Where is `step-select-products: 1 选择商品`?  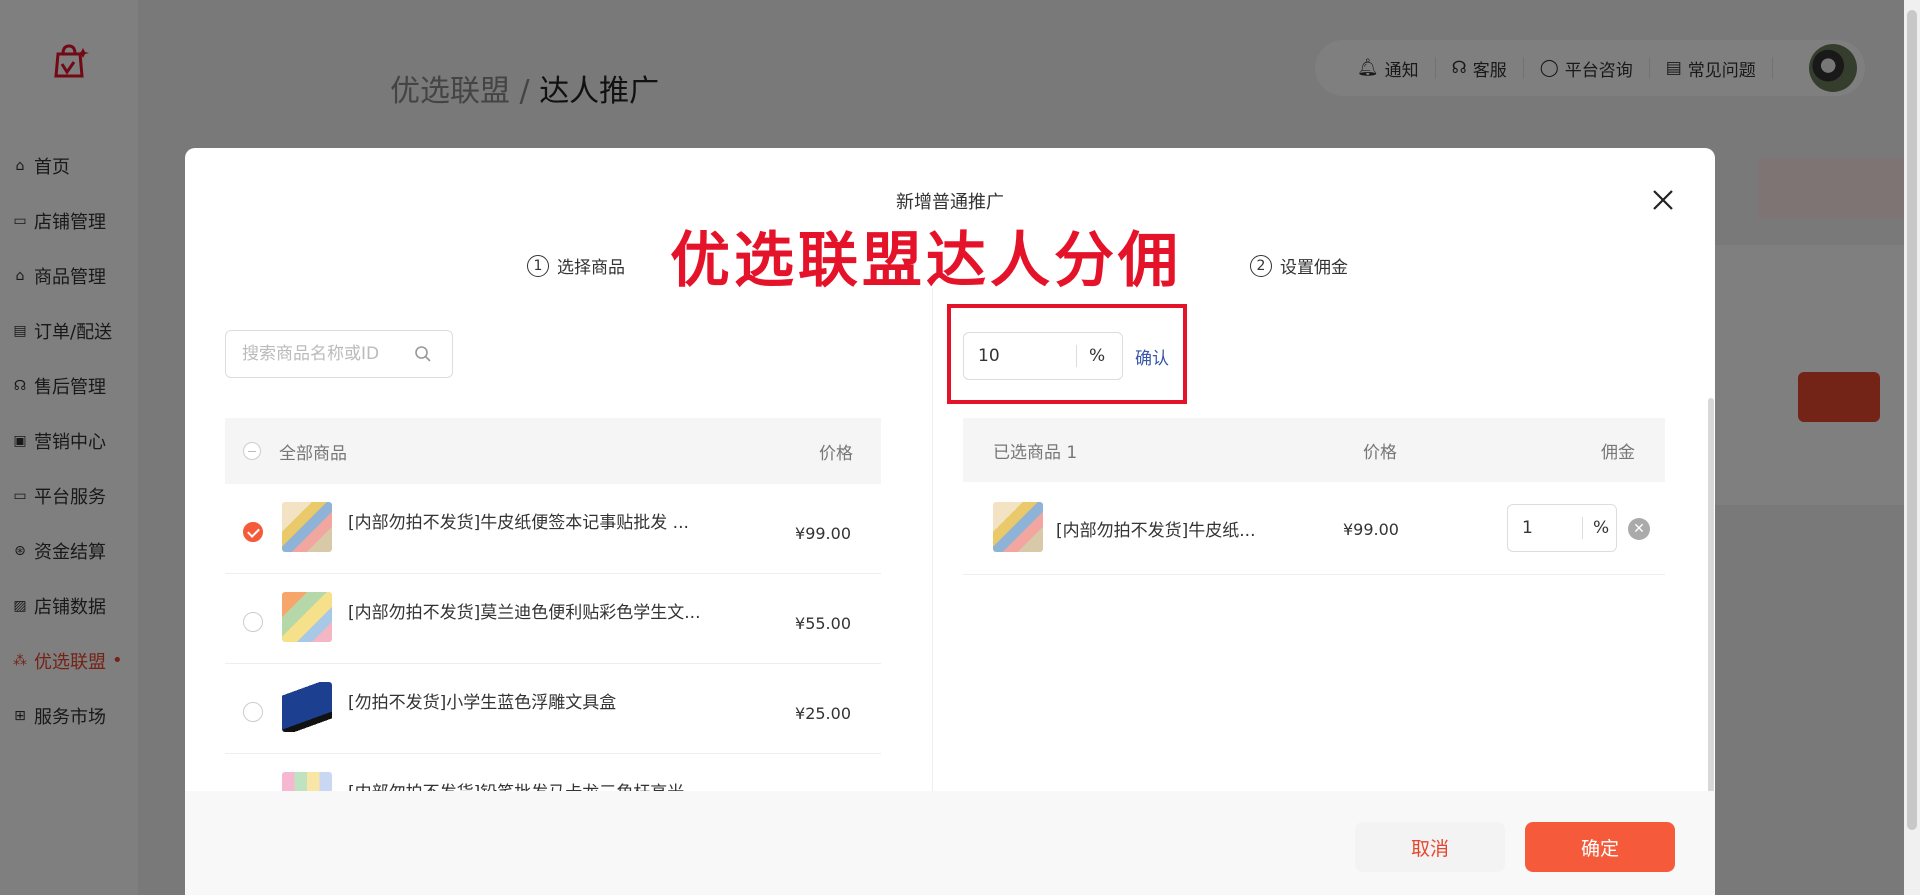
step-select-products: 1 选择商品 is located at coordinates (576, 265).